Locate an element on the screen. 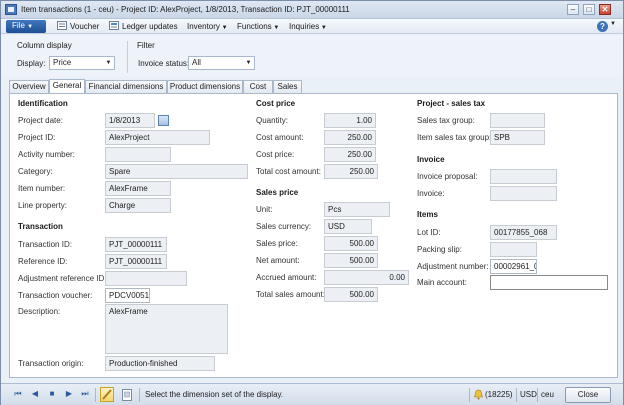  file-menu-label: File is located at coordinates (18, 25).